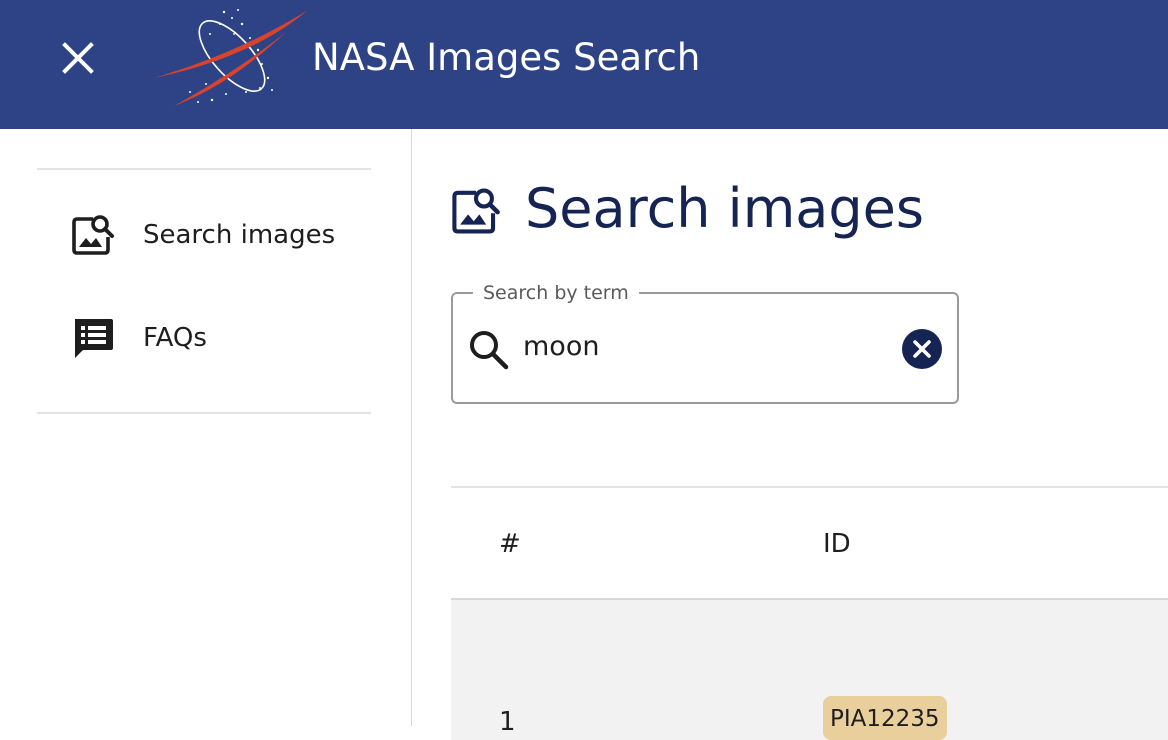  I want to click on search-field: Search by term, so click(705, 342).